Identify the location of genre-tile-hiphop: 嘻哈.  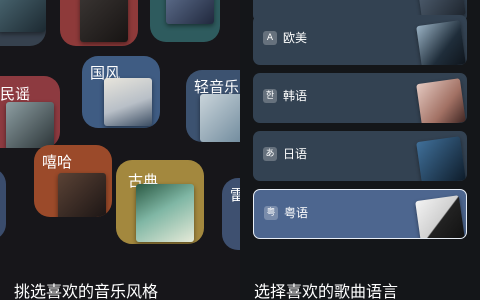
(73, 181).